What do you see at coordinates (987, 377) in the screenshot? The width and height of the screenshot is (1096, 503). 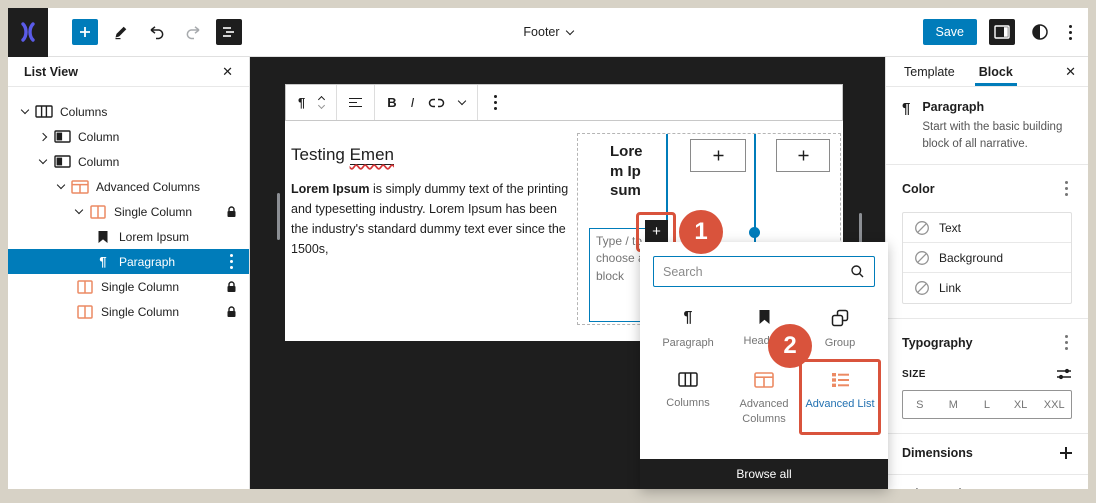 I see `typography-section: Typography SIZE S M L XL XXL` at bounding box center [987, 377].